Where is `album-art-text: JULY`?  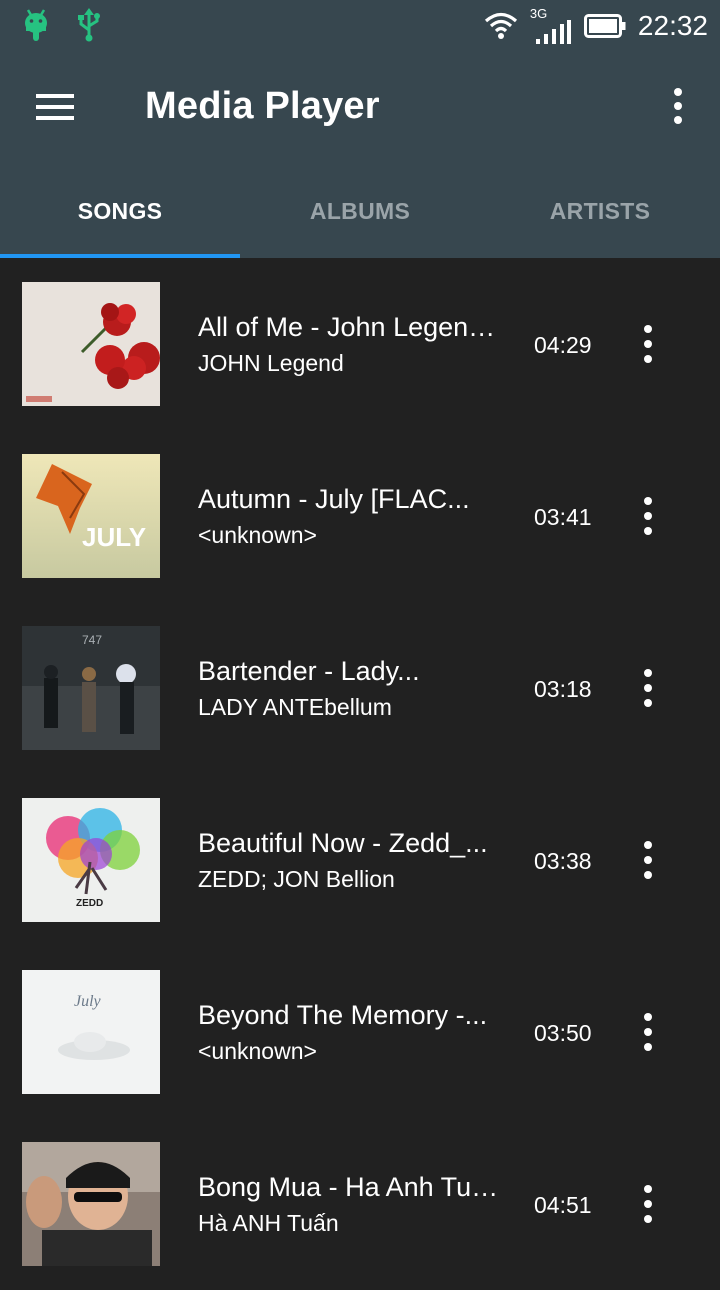 album-art-text: JULY is located at coordinates (114, 537).